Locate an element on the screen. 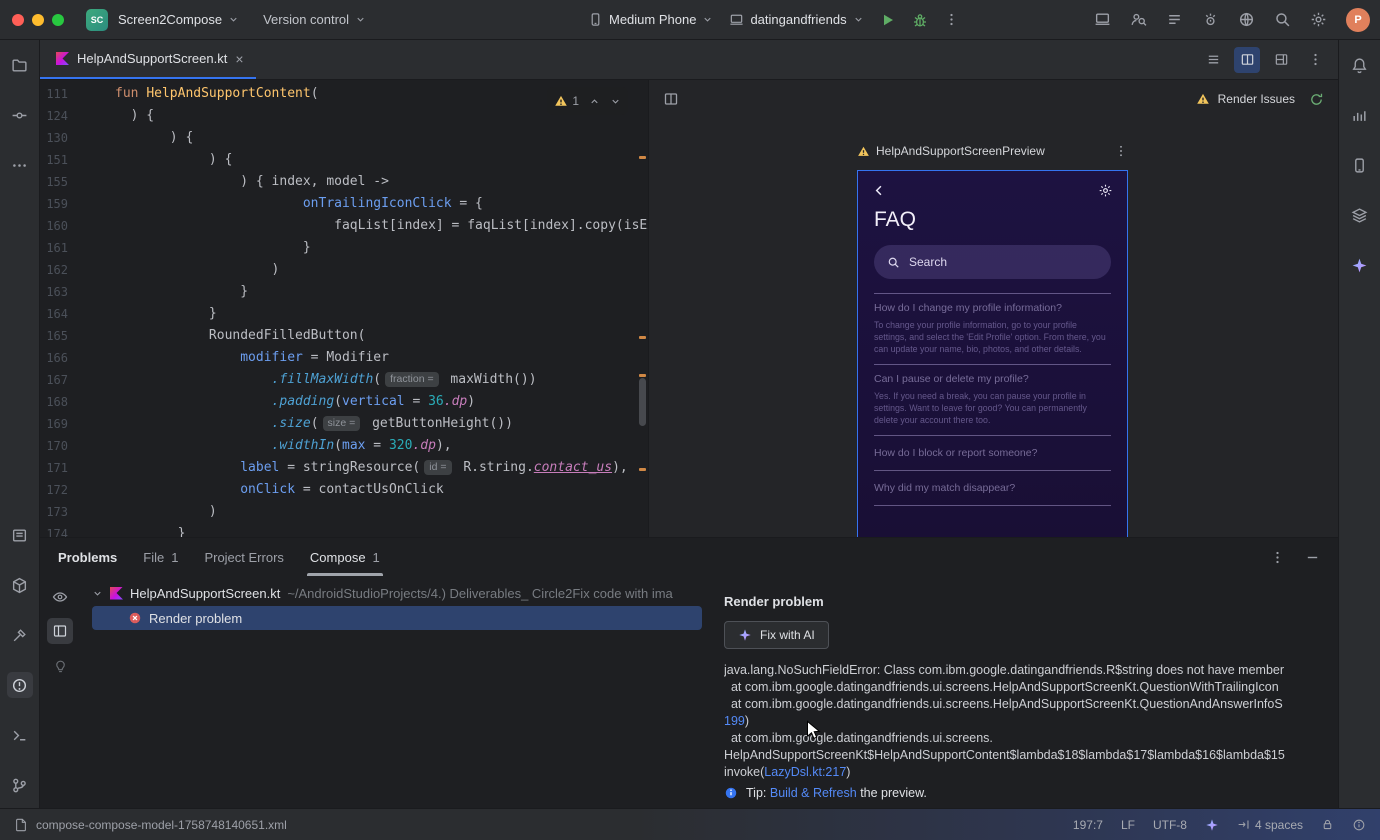 This screenshot has width=1380, height=840. refresh-icon is located at coordinates (1316, 99).